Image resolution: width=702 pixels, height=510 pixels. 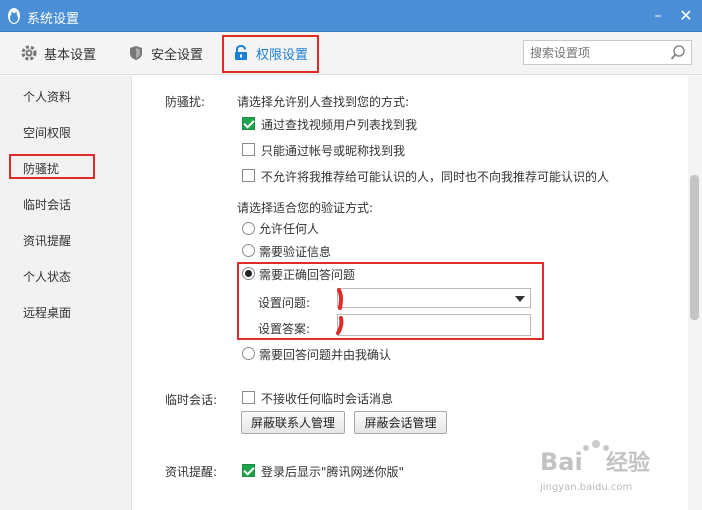 I want to click on sidebar-item-remote-desktop: 远程桌面, so click(x=47, y=312).